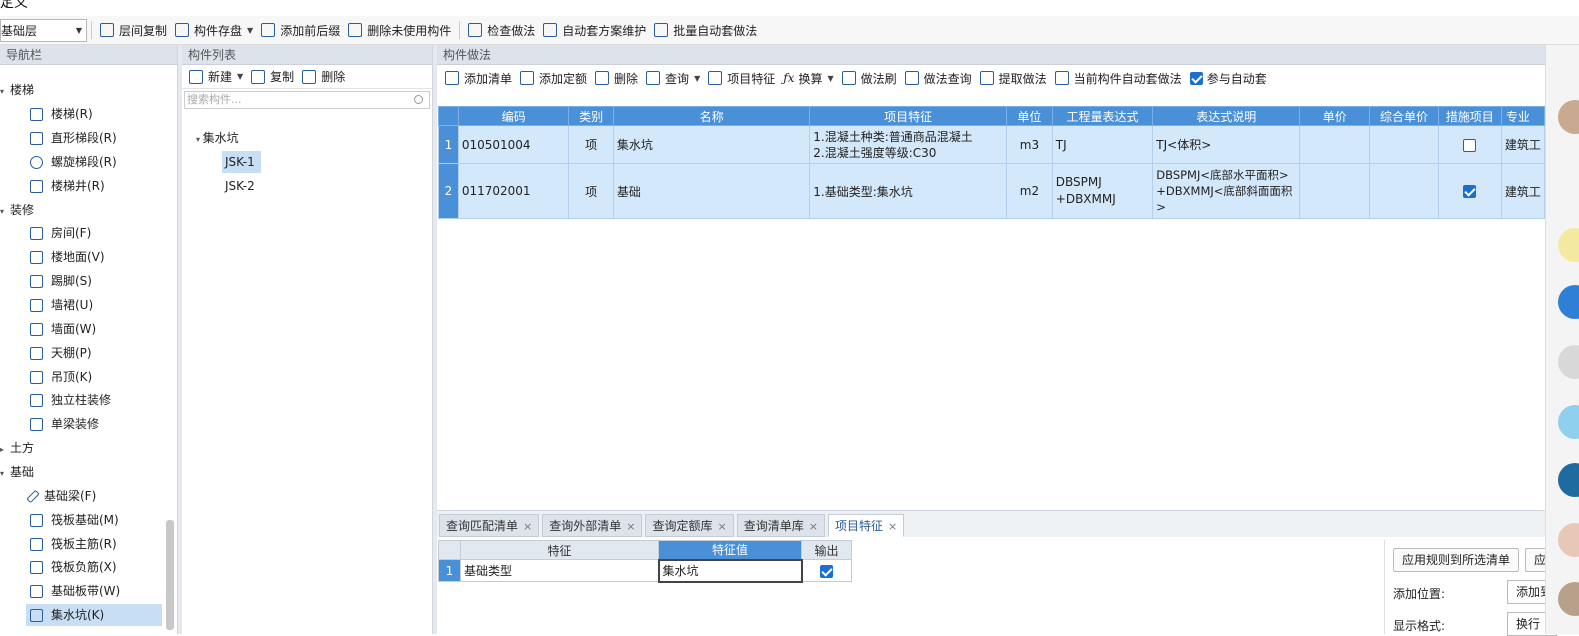  What do you see at coordinates (711, 191) in the screenshot?
I see `cell-name: 基础` at bounding box center [711, 191].